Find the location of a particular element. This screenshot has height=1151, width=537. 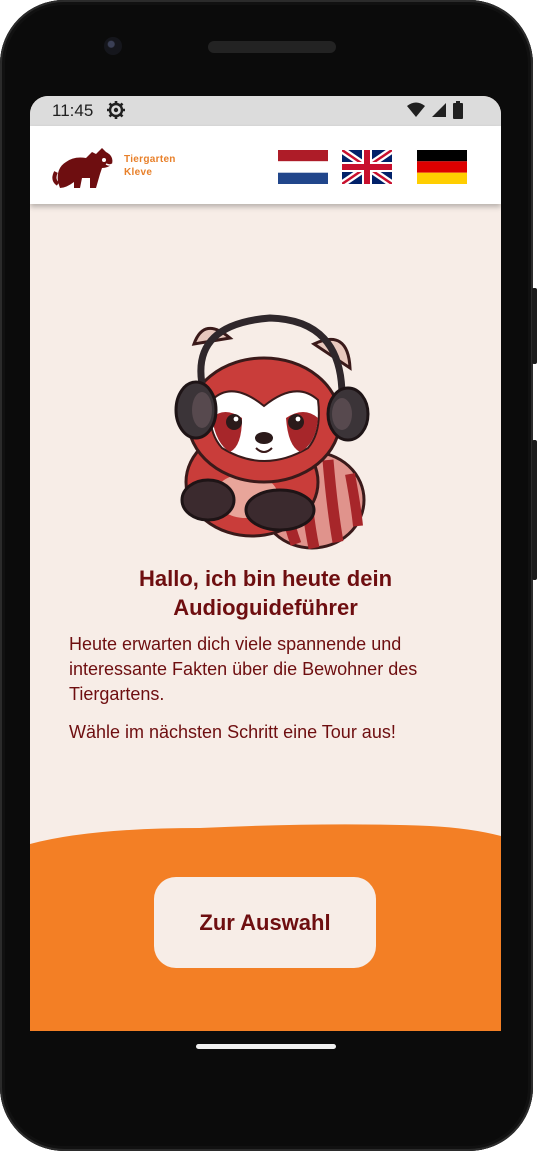

earpiece-speaker is located at coordinates (272, 47).